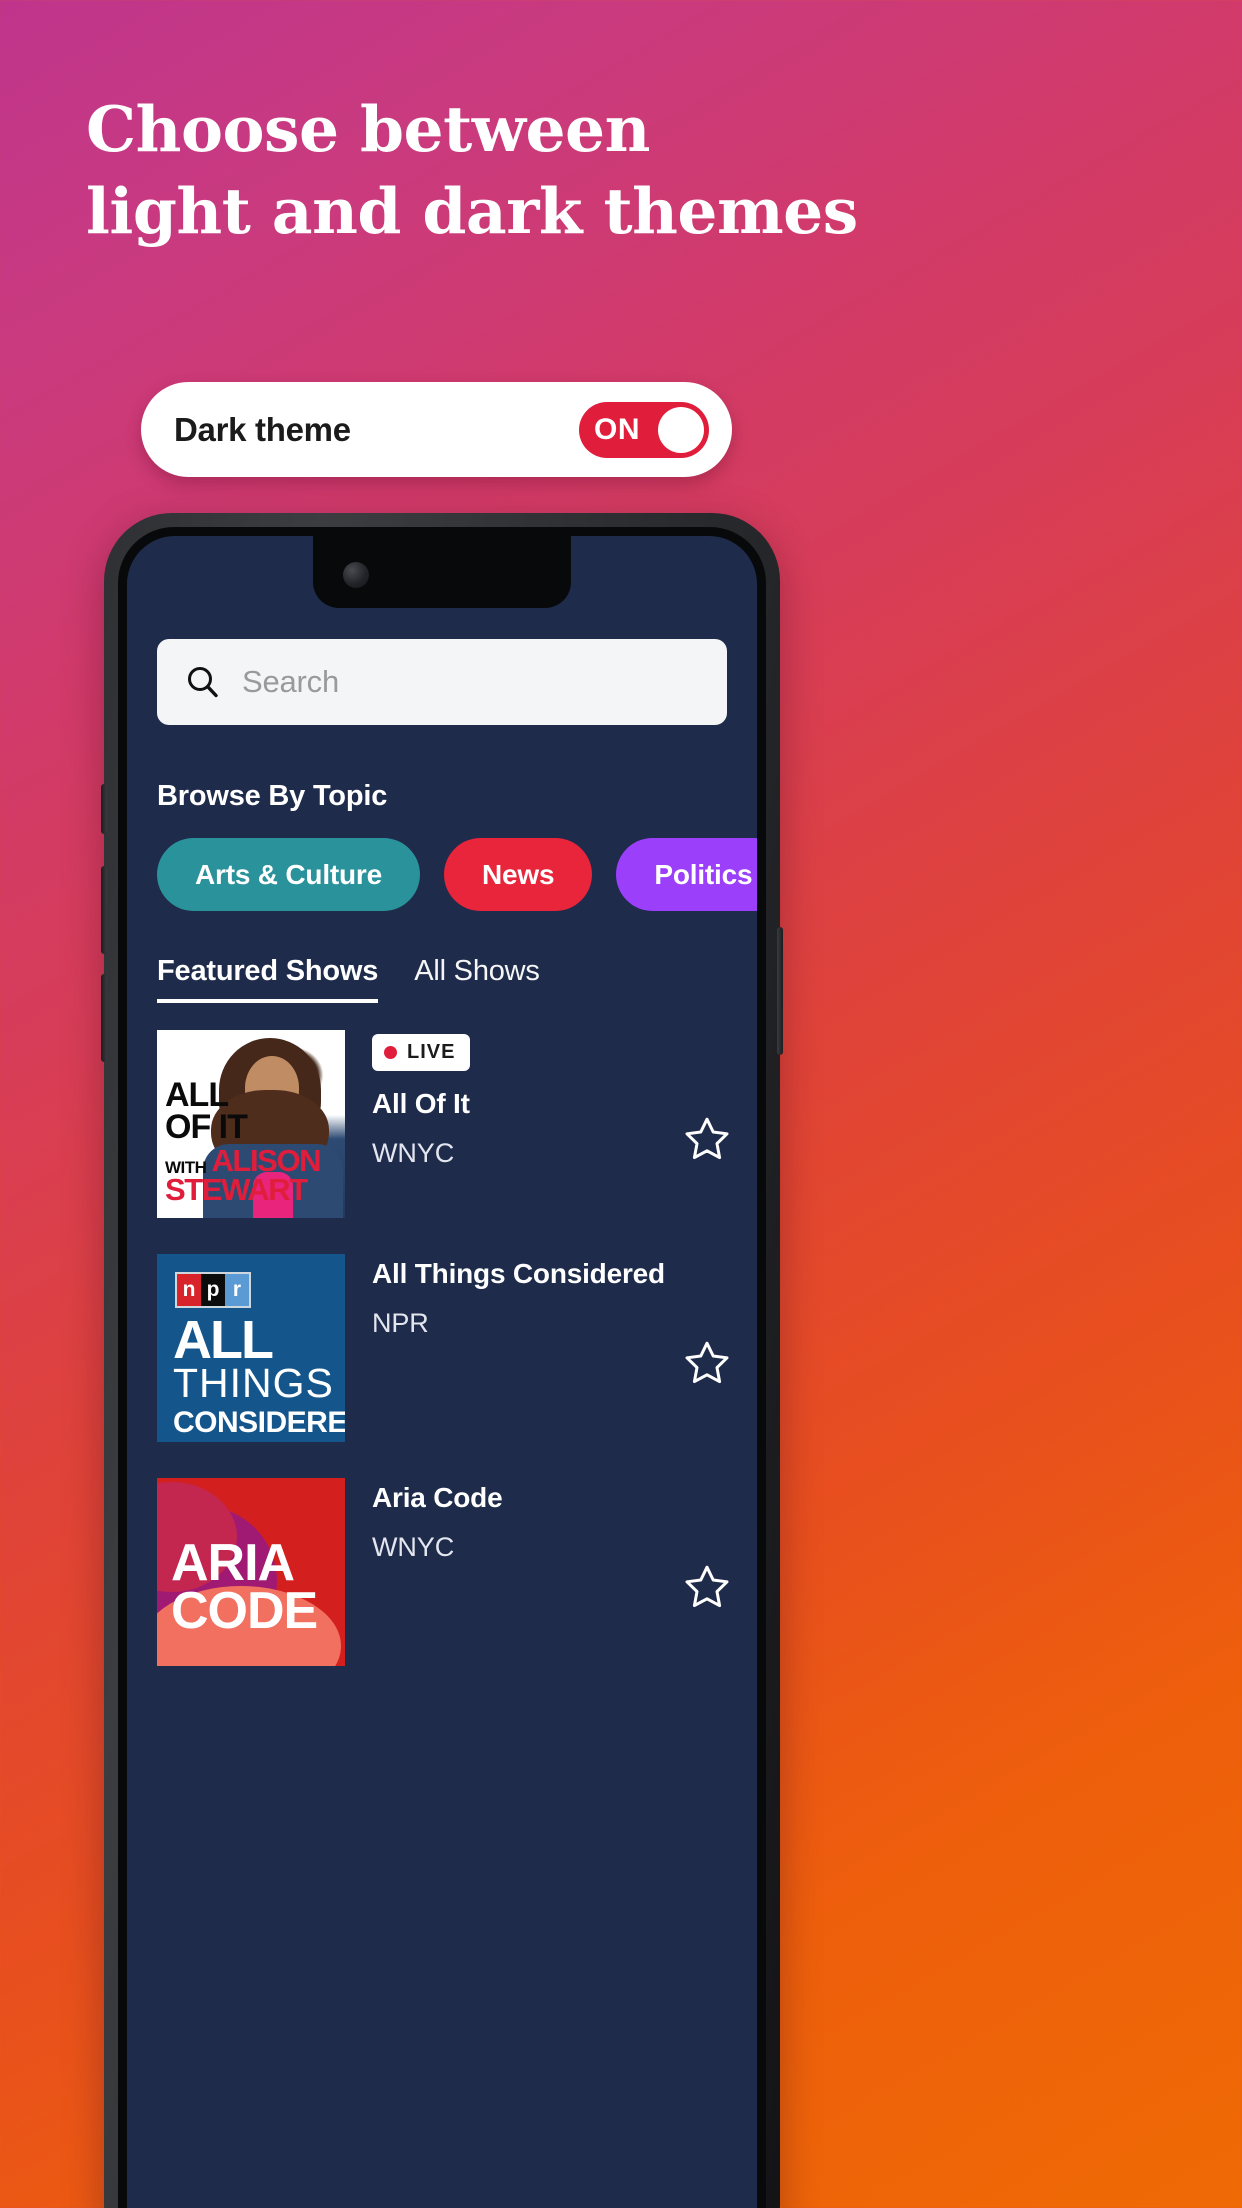 This screenshot has height=2208, width=1242. I want to click on artwork-line-2: OF IT, so click(206, 1126).